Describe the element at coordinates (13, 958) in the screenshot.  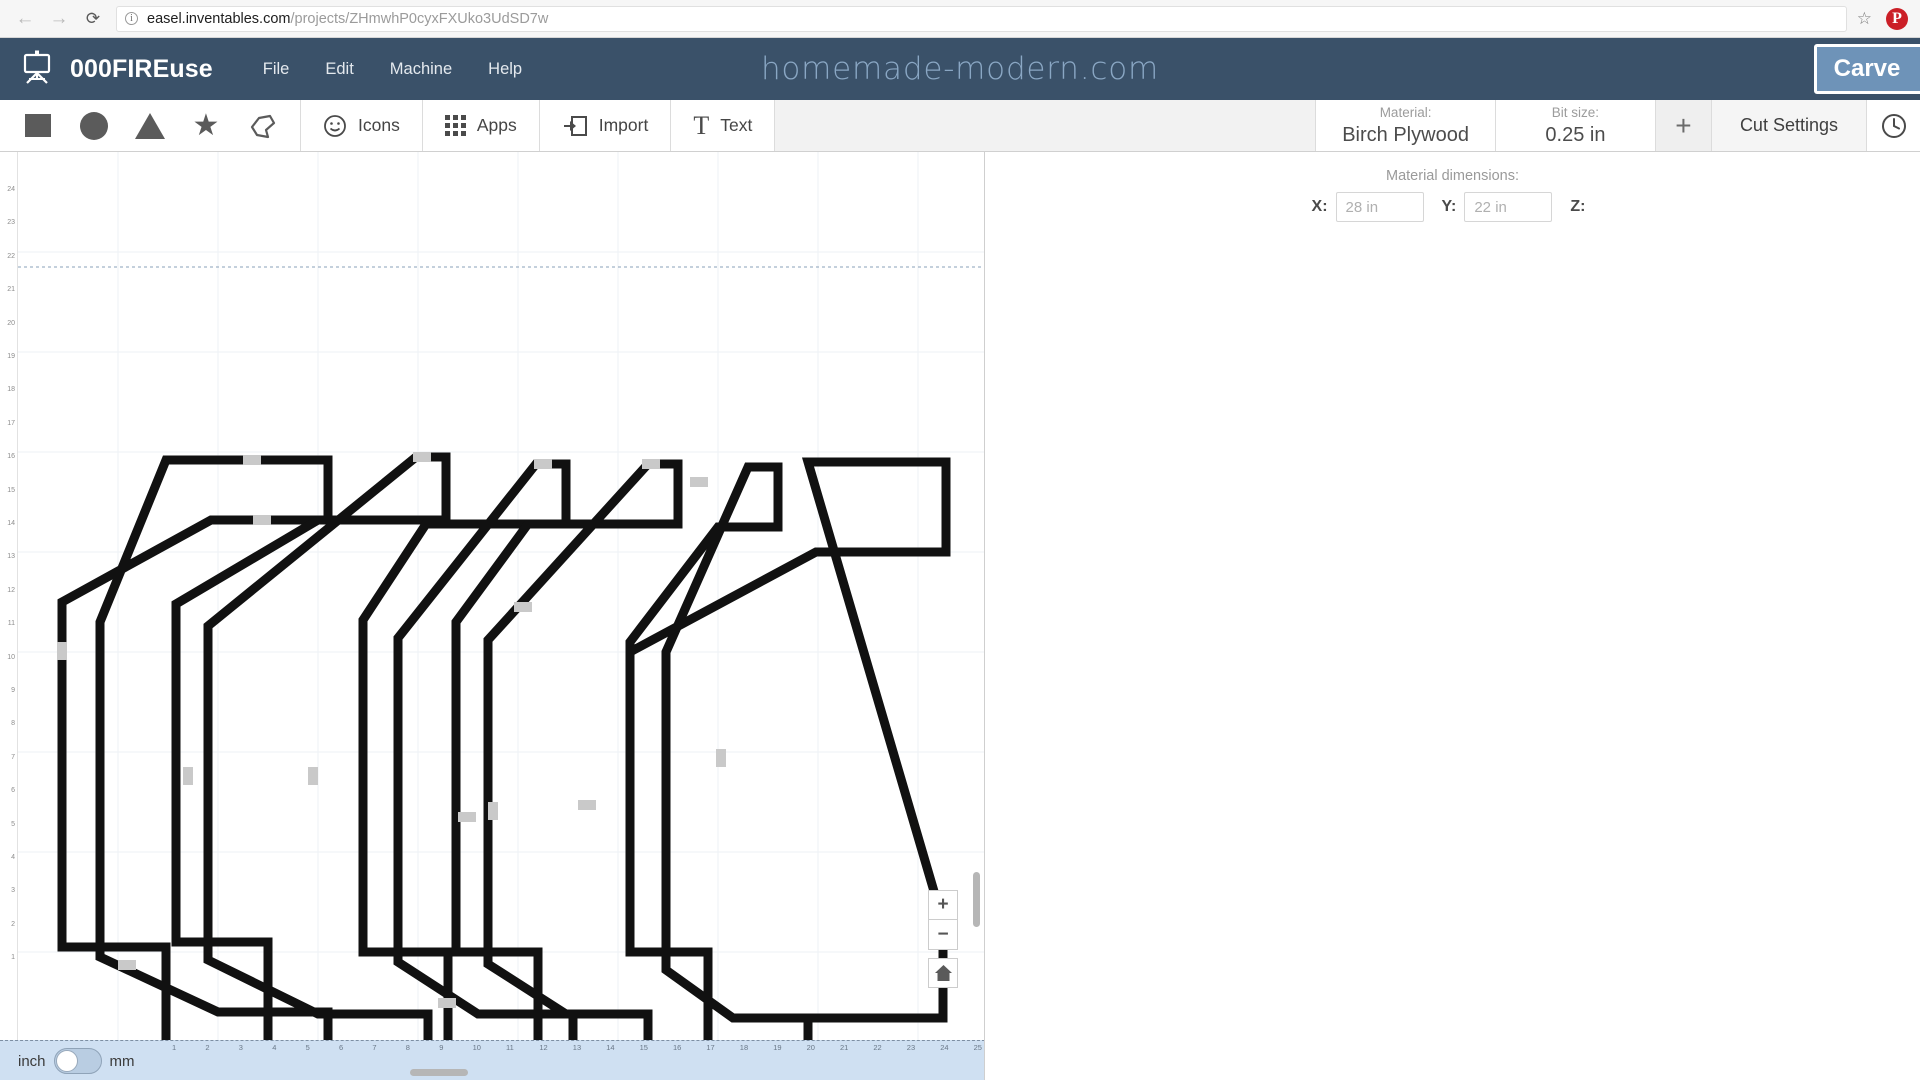
I see `ruler-tick-y: 1` at that location.